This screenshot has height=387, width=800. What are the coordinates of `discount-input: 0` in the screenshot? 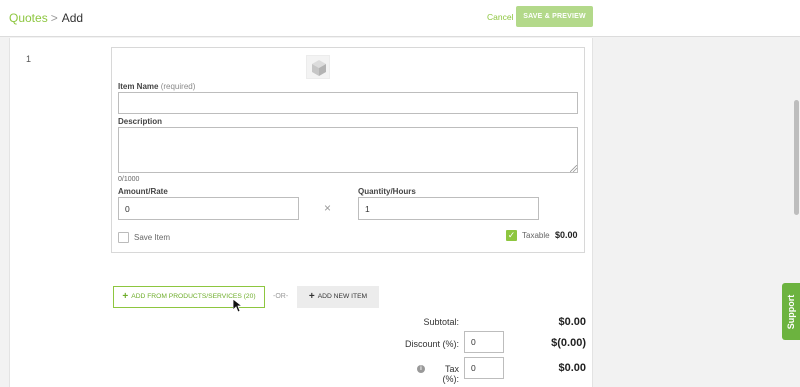 It's located at (484, 342).